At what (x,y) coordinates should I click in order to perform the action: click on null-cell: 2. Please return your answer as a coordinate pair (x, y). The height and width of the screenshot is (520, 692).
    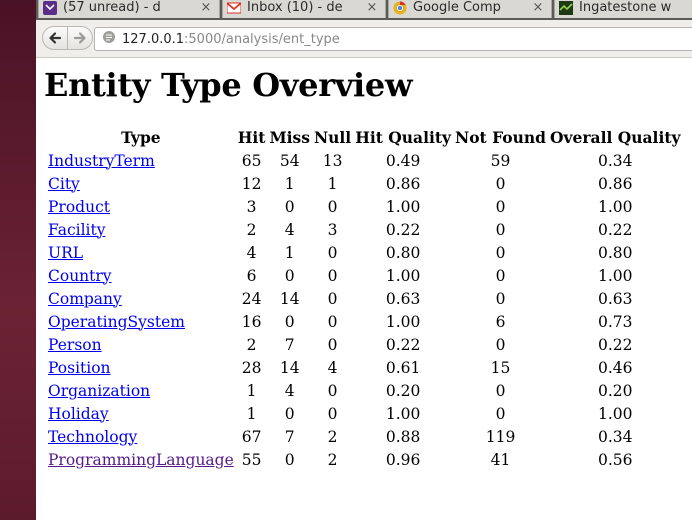
    Looking at the image, I should click on (332, 436).